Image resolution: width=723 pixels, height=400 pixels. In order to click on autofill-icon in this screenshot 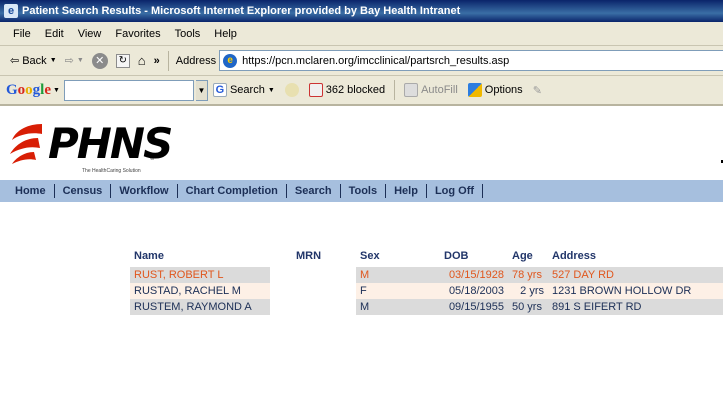, I will do `click(411, 90)`.